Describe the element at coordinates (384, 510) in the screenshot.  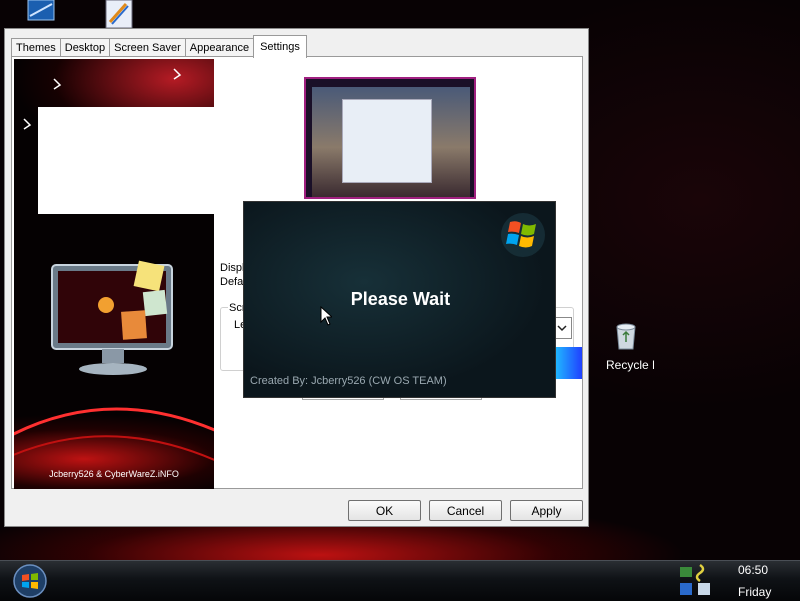
I see `ok-button: OK` at that location.